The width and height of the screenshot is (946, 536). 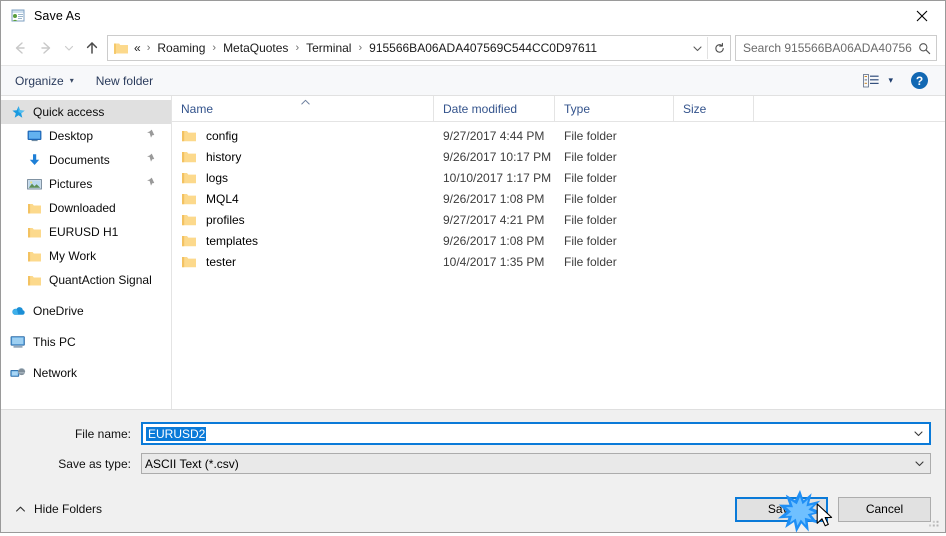 I want to click on file-date-cell: 9/26/2017 10:17 PM, so click(x=497, y=156).